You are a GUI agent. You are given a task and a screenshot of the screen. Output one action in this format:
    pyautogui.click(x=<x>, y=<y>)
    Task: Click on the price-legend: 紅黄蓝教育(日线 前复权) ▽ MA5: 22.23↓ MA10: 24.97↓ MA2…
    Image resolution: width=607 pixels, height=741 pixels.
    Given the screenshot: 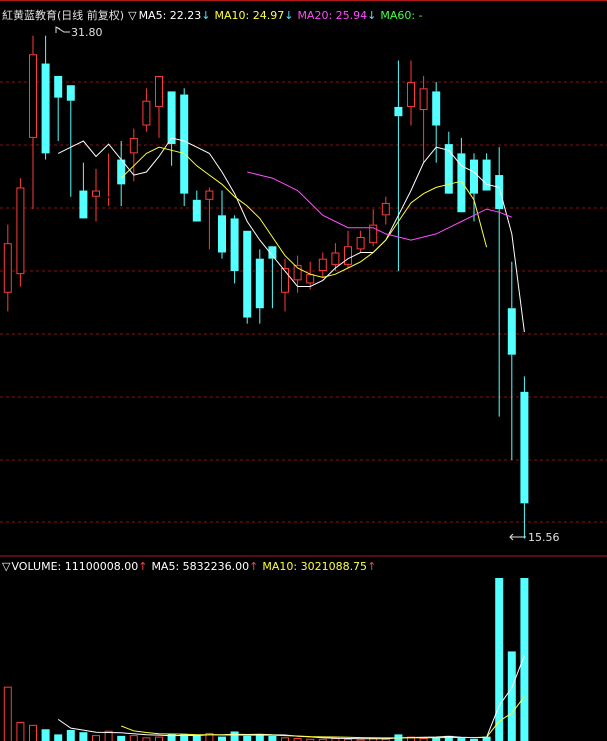 What is the action you would take?
    pyautogui.click(x=214, y=15)
    